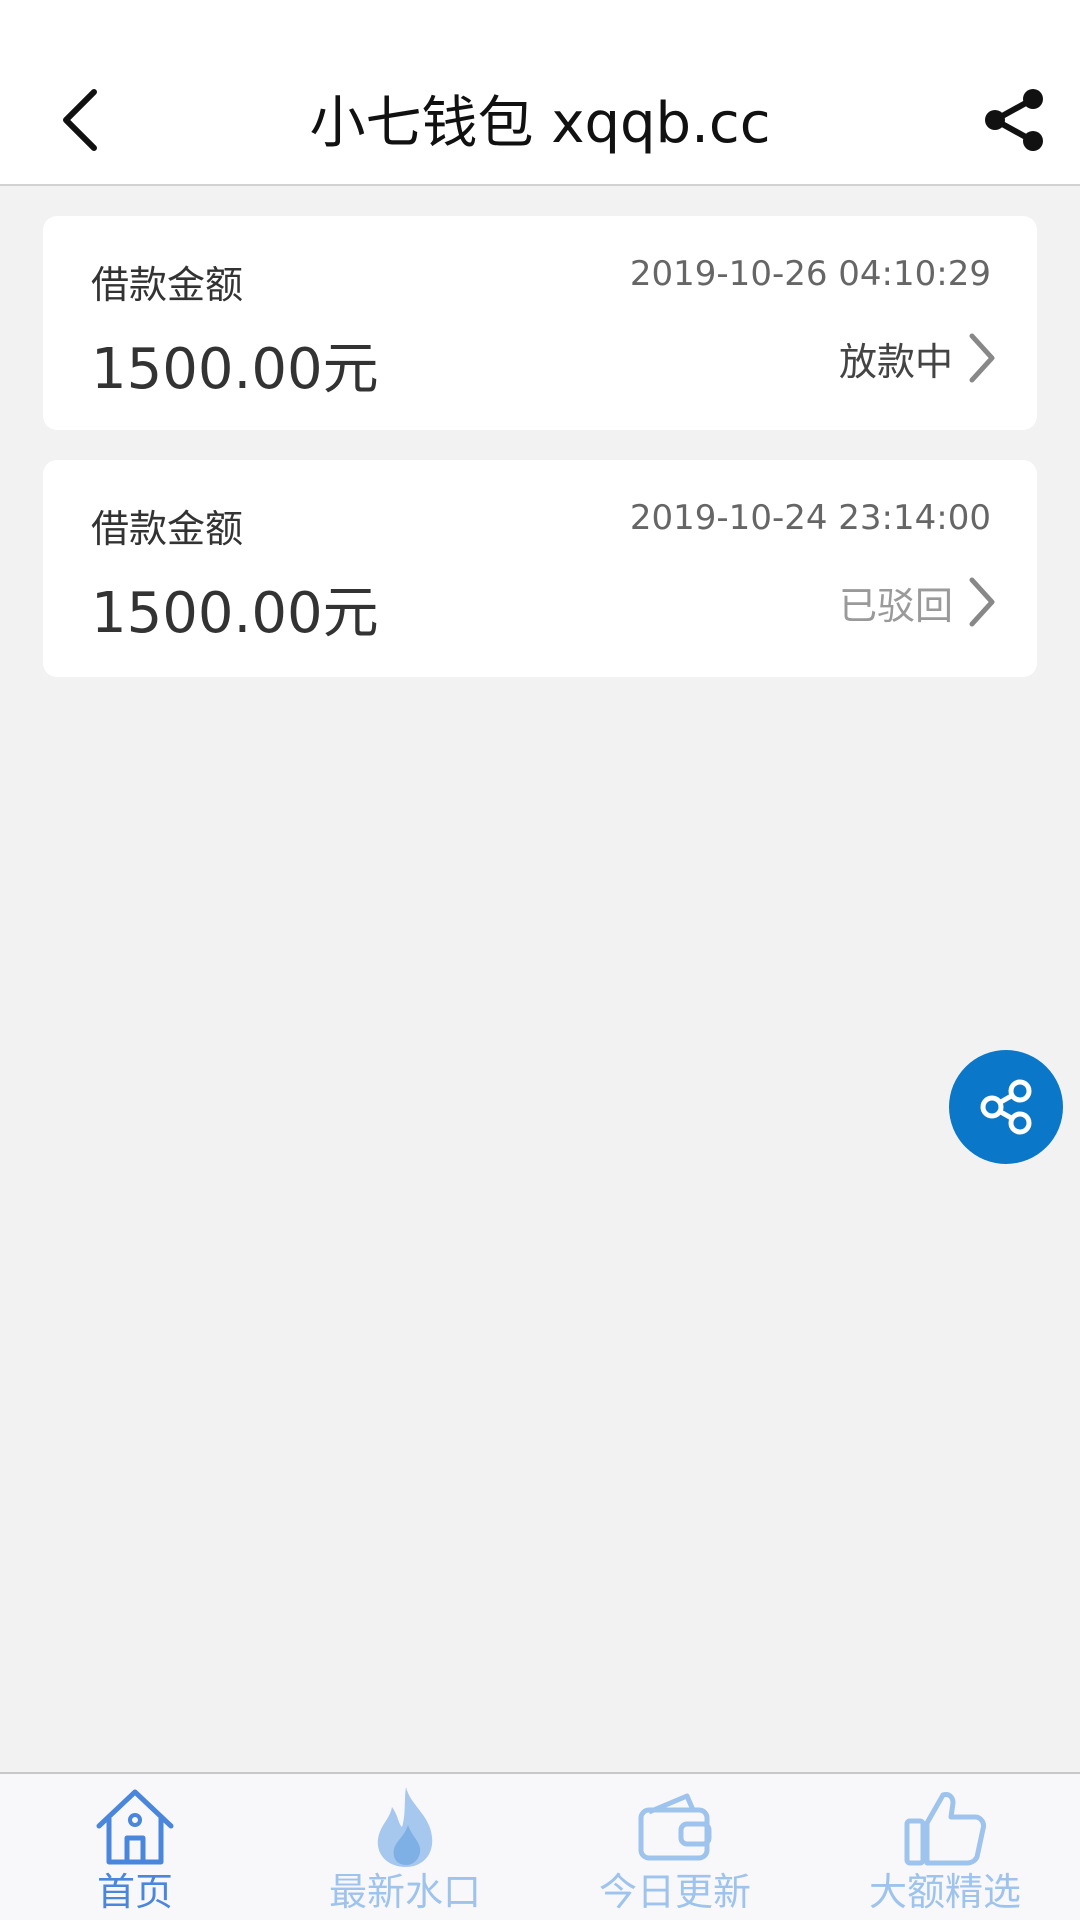 The height and width of the screenshot is (1920, 1080). What do you see at coordinates (405, 1827) in the screenshot?
I see `flame-icon` at bounding box center [405, 1827].